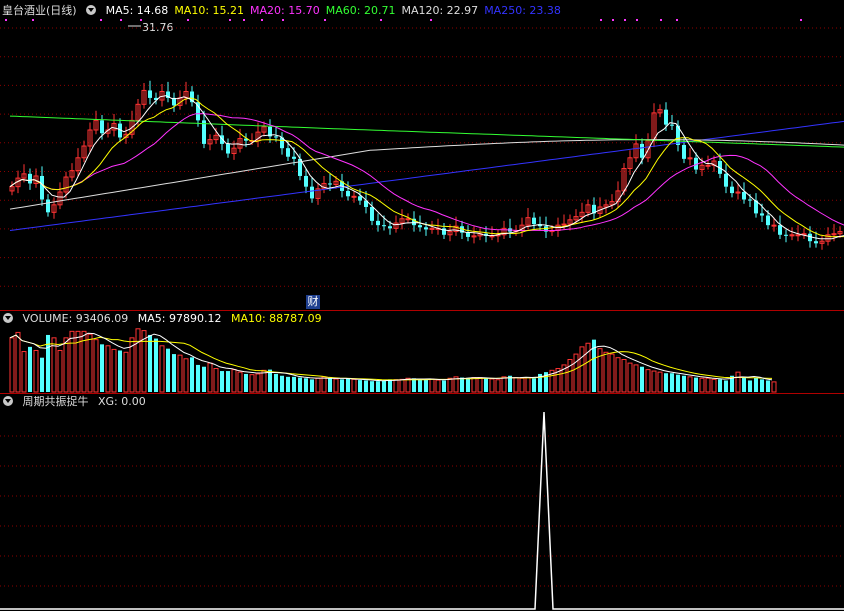 The image size is (844, 611). Describe the element at coordinates (522, 10) in the screenshot. I see `ma-legend-item: MA250: 23.38` at that location.